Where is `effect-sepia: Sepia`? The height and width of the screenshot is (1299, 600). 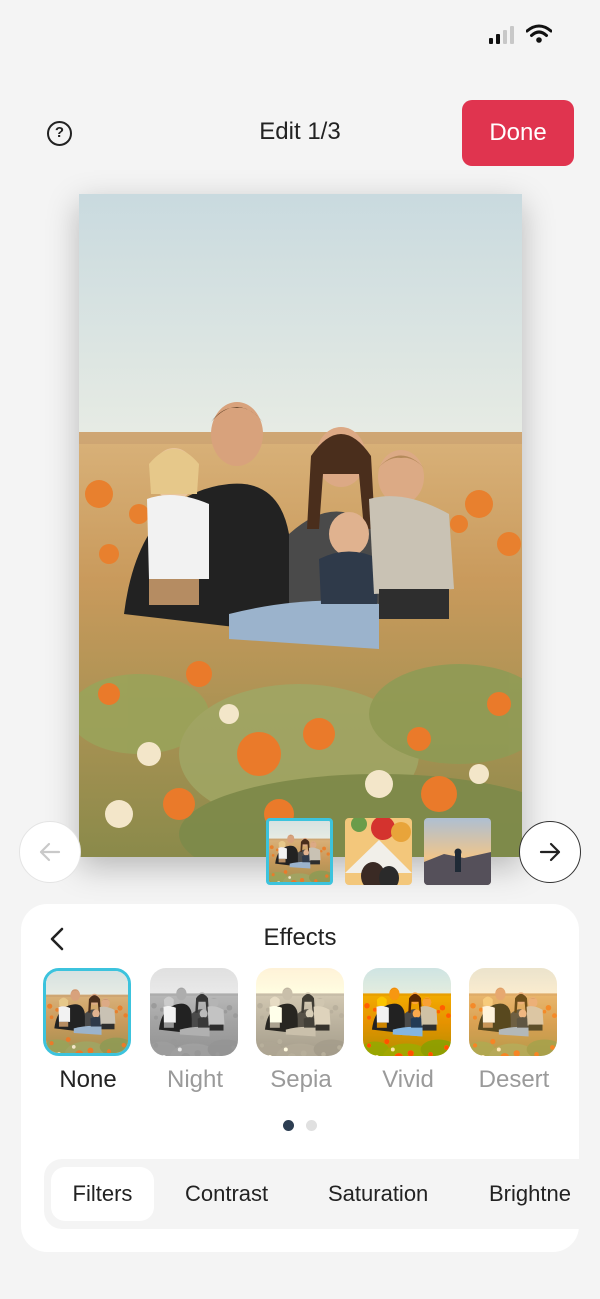 effect-sepia: Sepia is located at coordinates (301, 1030).